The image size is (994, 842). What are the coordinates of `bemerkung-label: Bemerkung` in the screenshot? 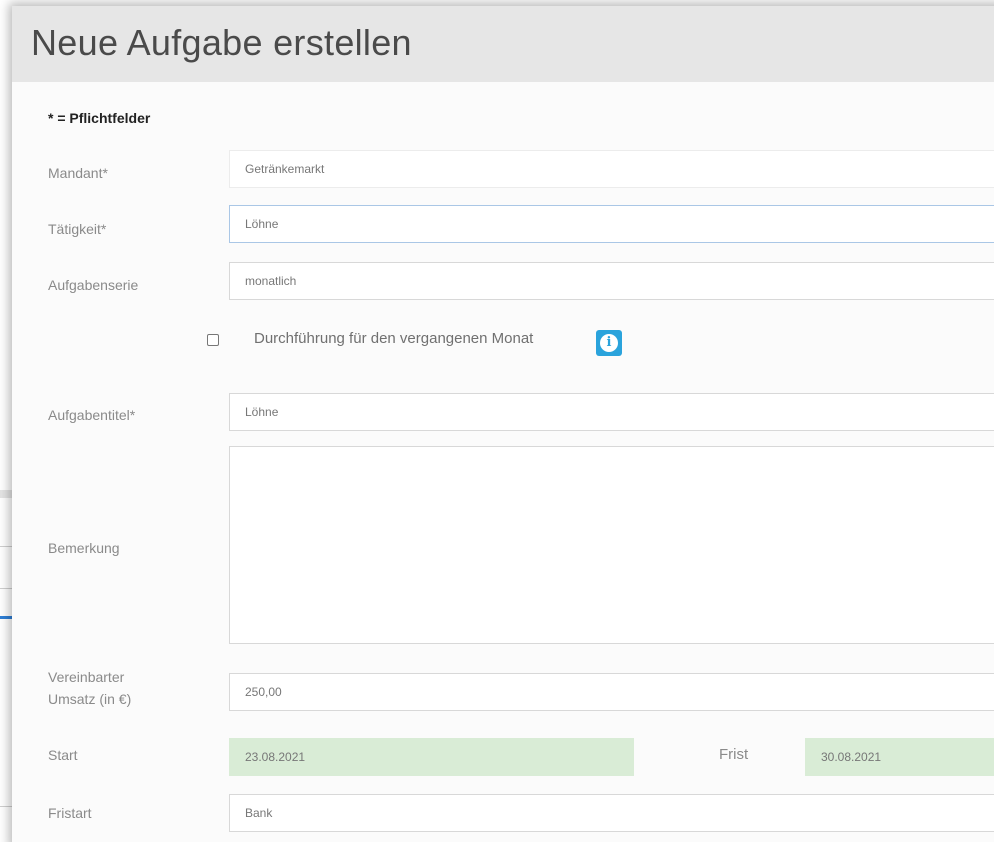 It's located at (84, 548).